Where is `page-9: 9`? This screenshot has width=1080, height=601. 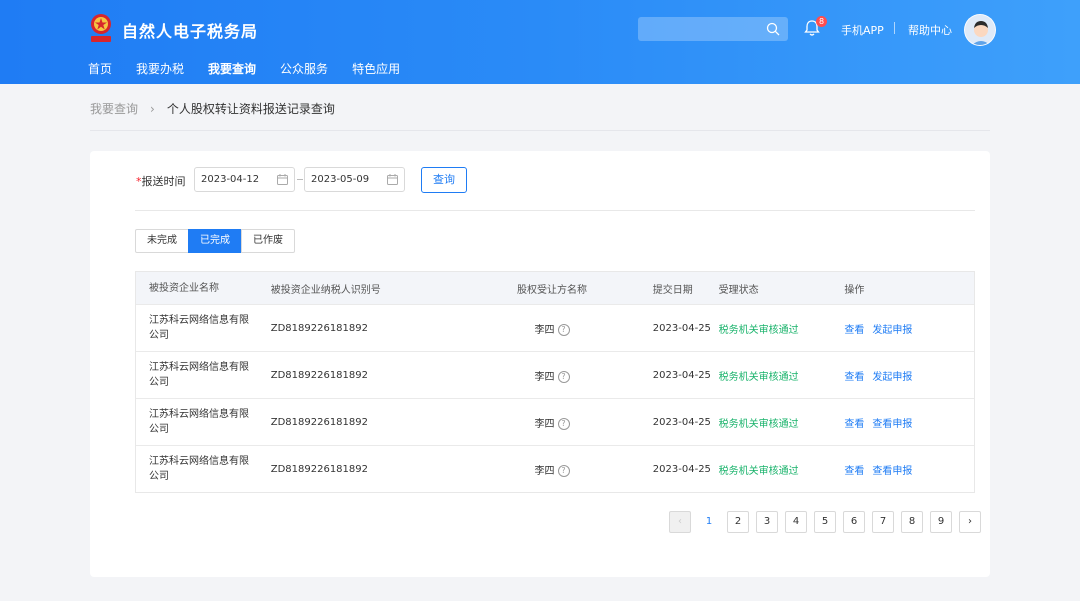
page-9: 9 is located at coordinates (941, 522).